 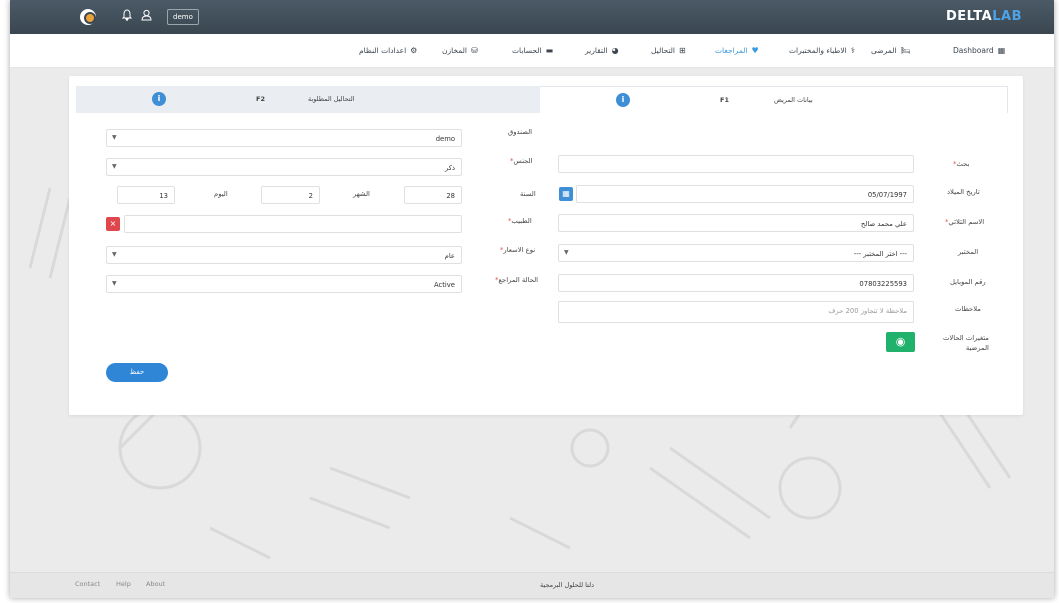 I want to click on footer-contact-link: Contact, so click(x=87, y=584).